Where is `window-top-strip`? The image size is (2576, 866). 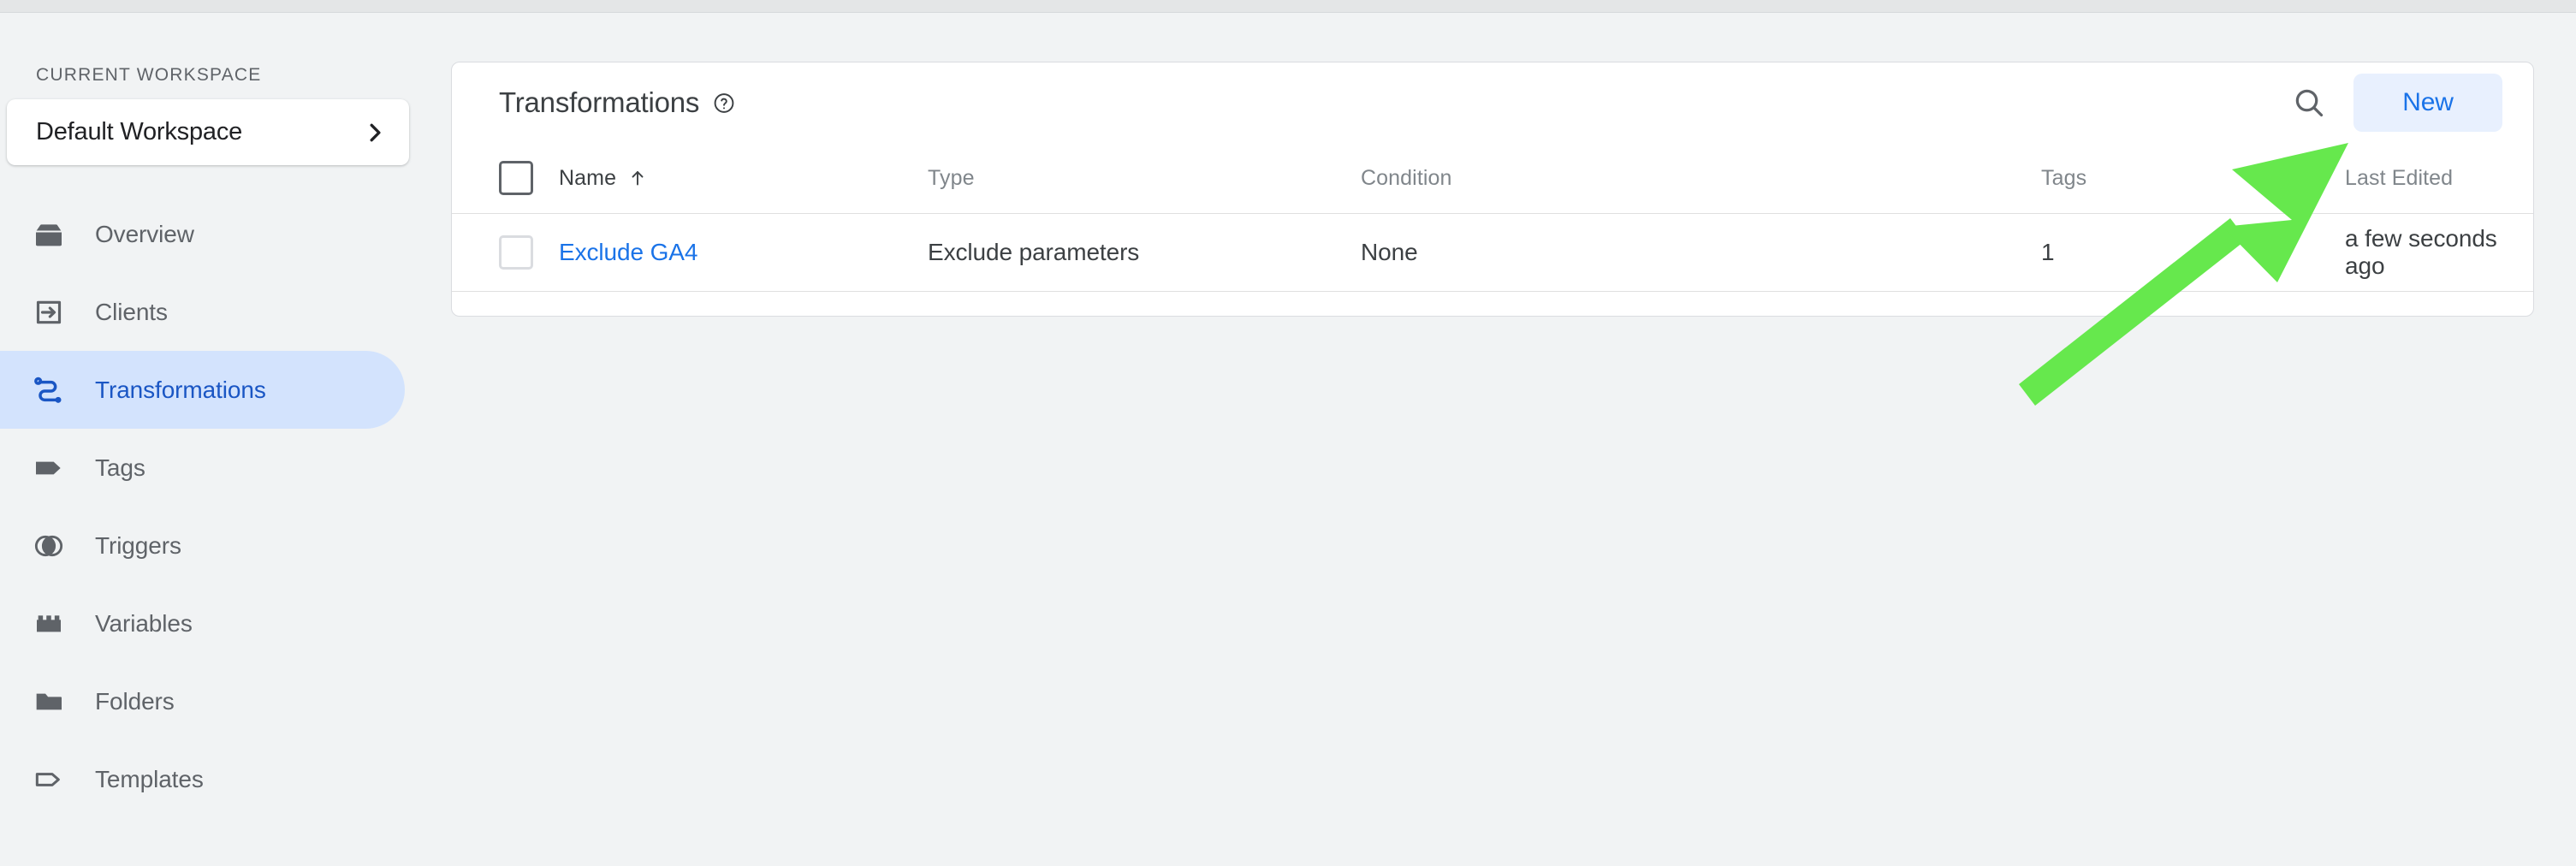
window-top-strip is located at coordinates (1288, 6).